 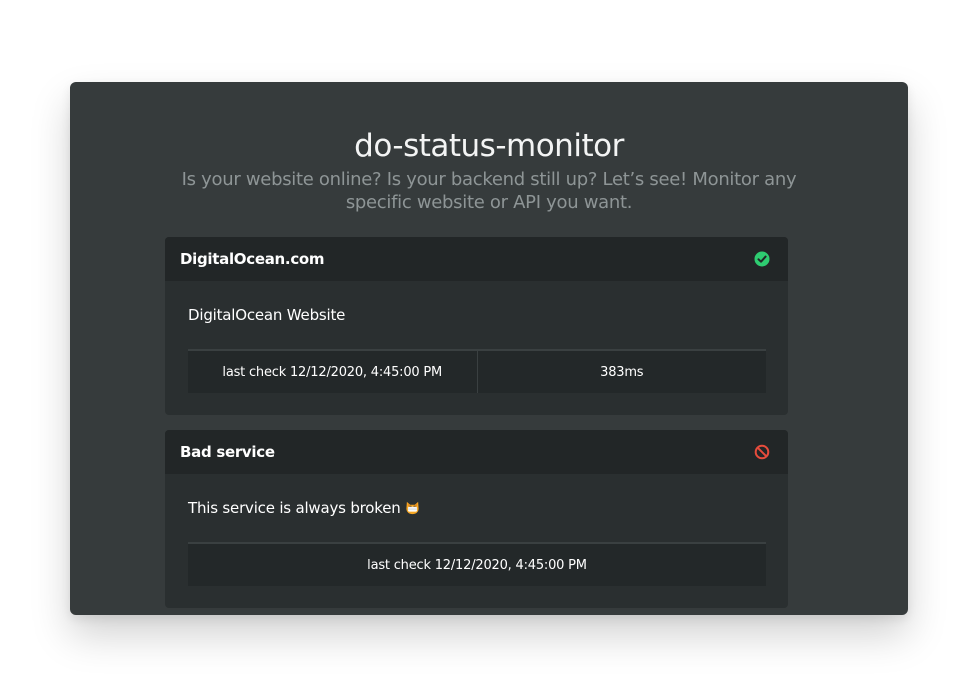 What do you see at coordinates (252, 259) in the screenshot?
I see `service-name: DigitalOcean.com` at bounding box center [252, 259].